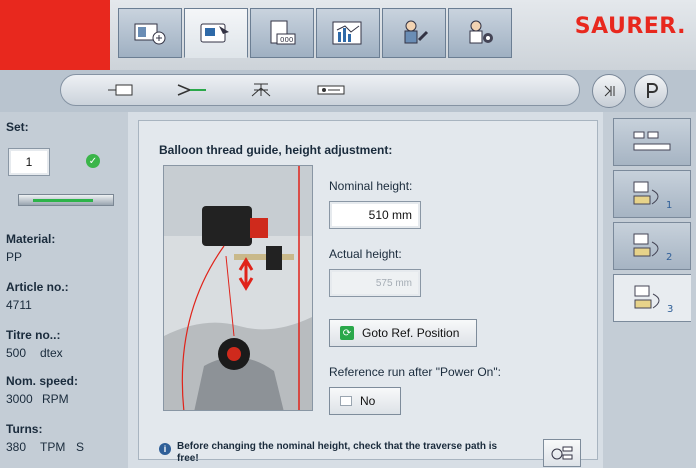 The width and height of the screenshot is (696, 468). What do you see at coordinates (63, 200) in the screenshot?
I see `progress-fill` at bounding box center [63, 200].